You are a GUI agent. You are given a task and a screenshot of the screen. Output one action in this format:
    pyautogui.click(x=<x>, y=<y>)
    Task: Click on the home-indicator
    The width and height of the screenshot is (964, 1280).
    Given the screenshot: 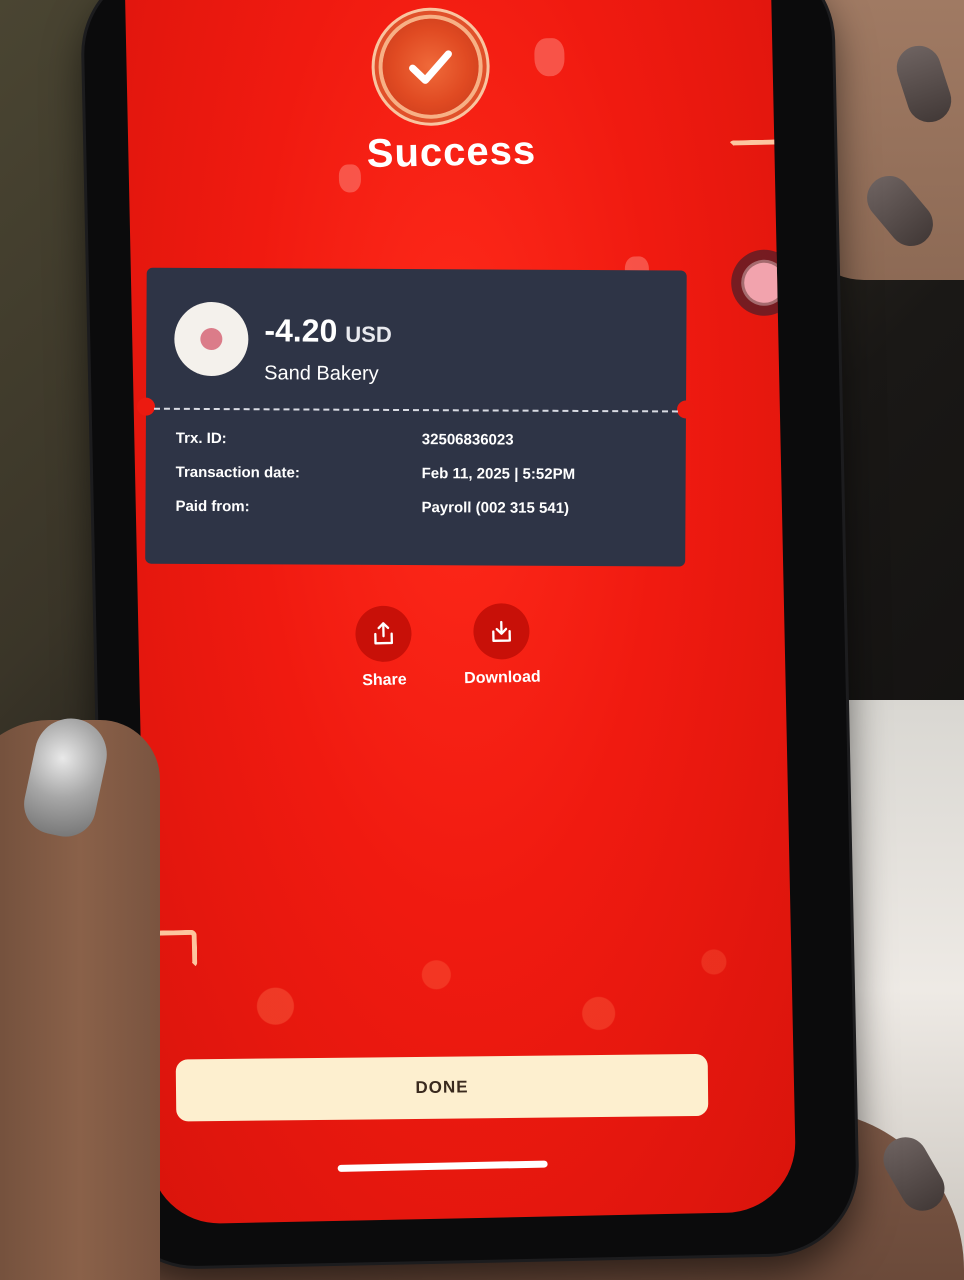 What is the action you would take?
    pyautogui.click(x=442, y=1166)
    